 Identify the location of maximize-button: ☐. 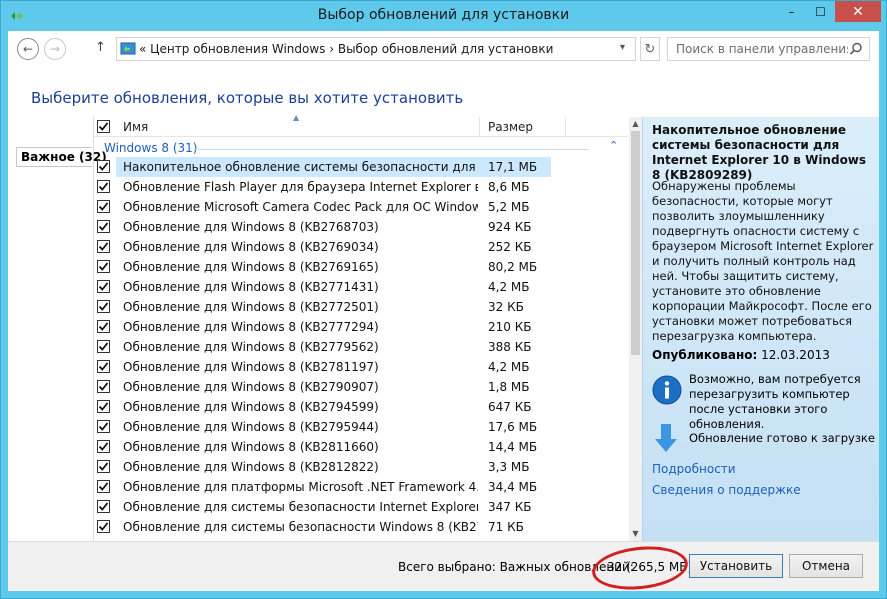
(820, 11).